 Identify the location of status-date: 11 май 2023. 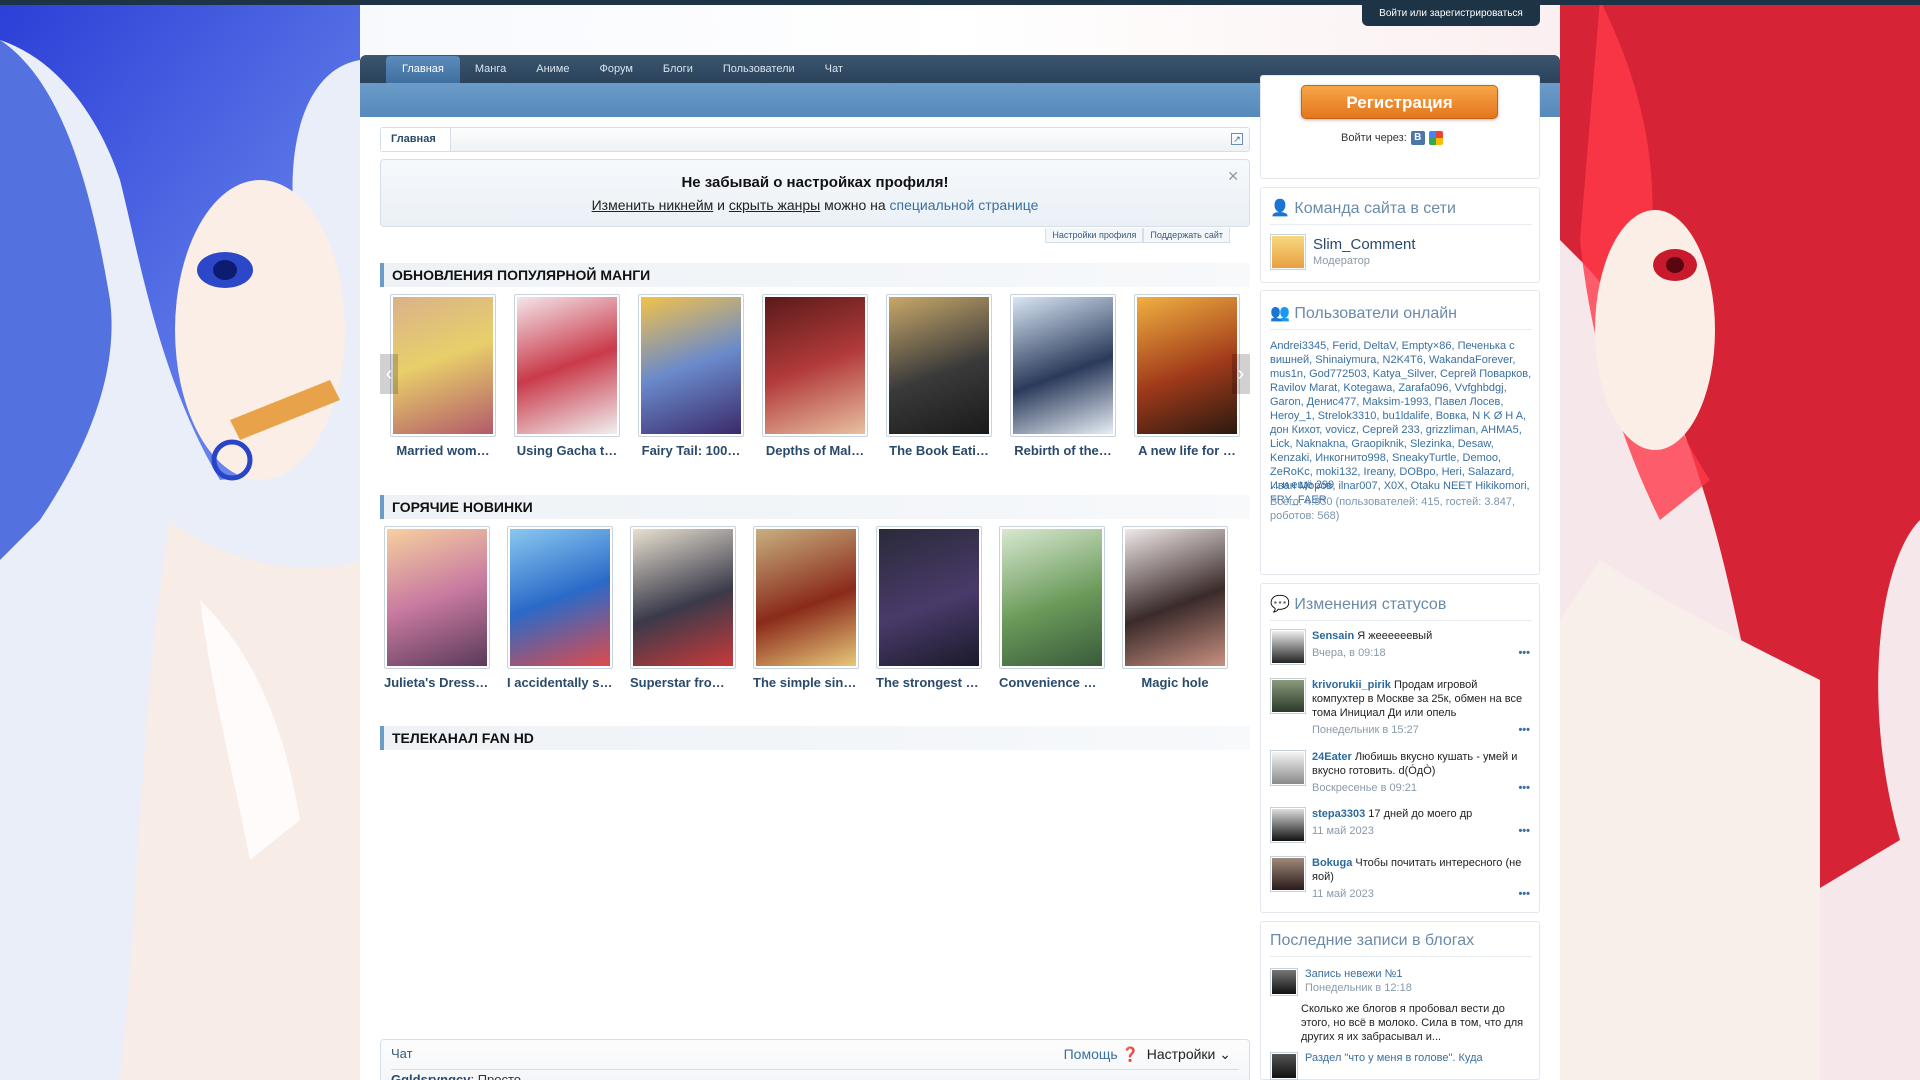
(1343, 831).